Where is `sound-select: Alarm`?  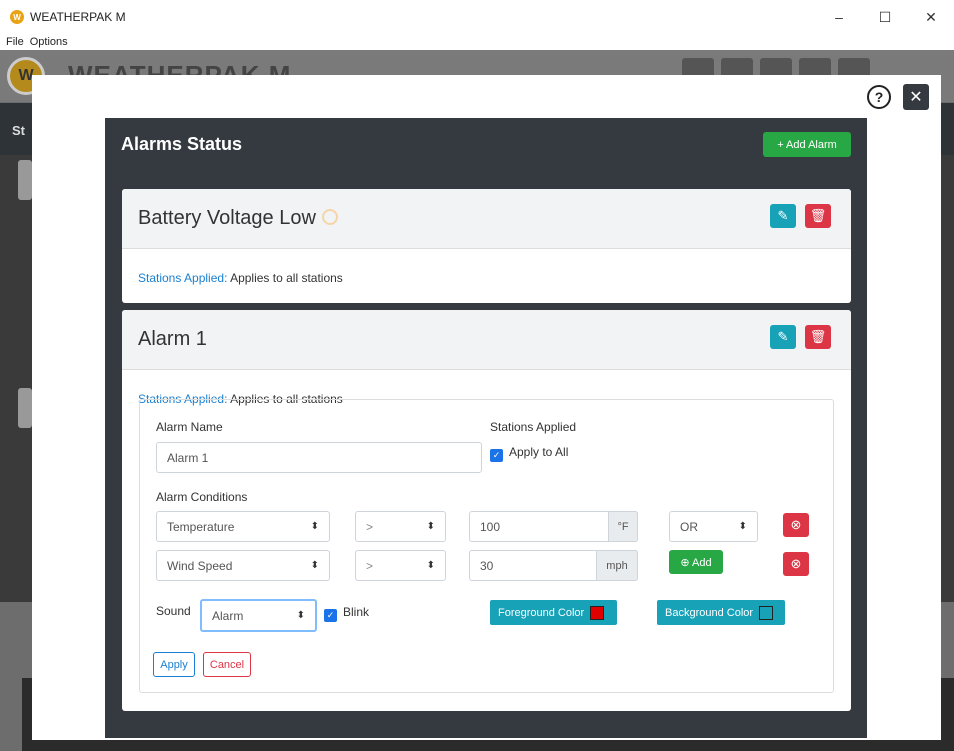 sound-select: Alarm is located at coordinates (258, 615).